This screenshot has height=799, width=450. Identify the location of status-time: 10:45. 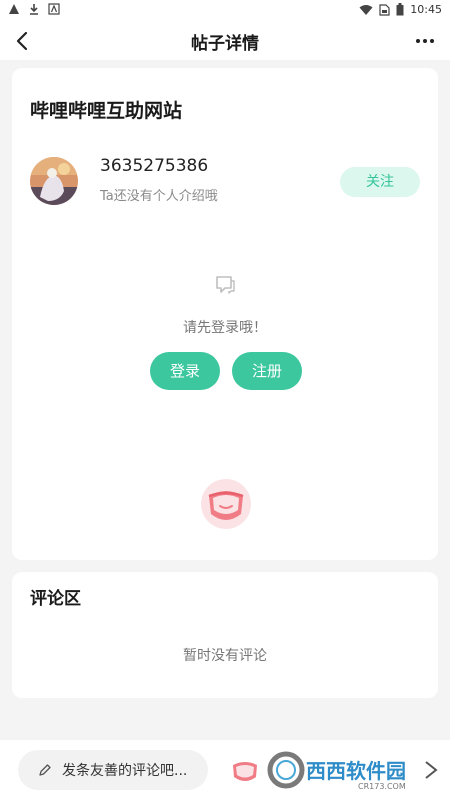
(426, 9).